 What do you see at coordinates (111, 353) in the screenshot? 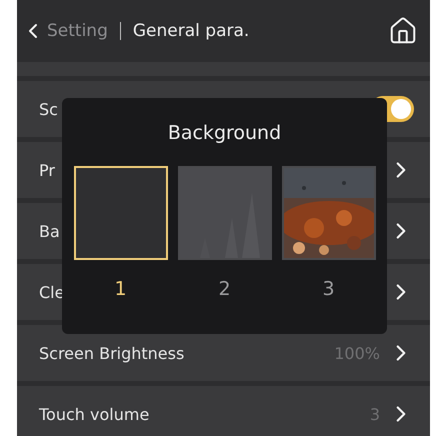
I see `row-label: Screen Brightness` at bounding box center [111, 353].